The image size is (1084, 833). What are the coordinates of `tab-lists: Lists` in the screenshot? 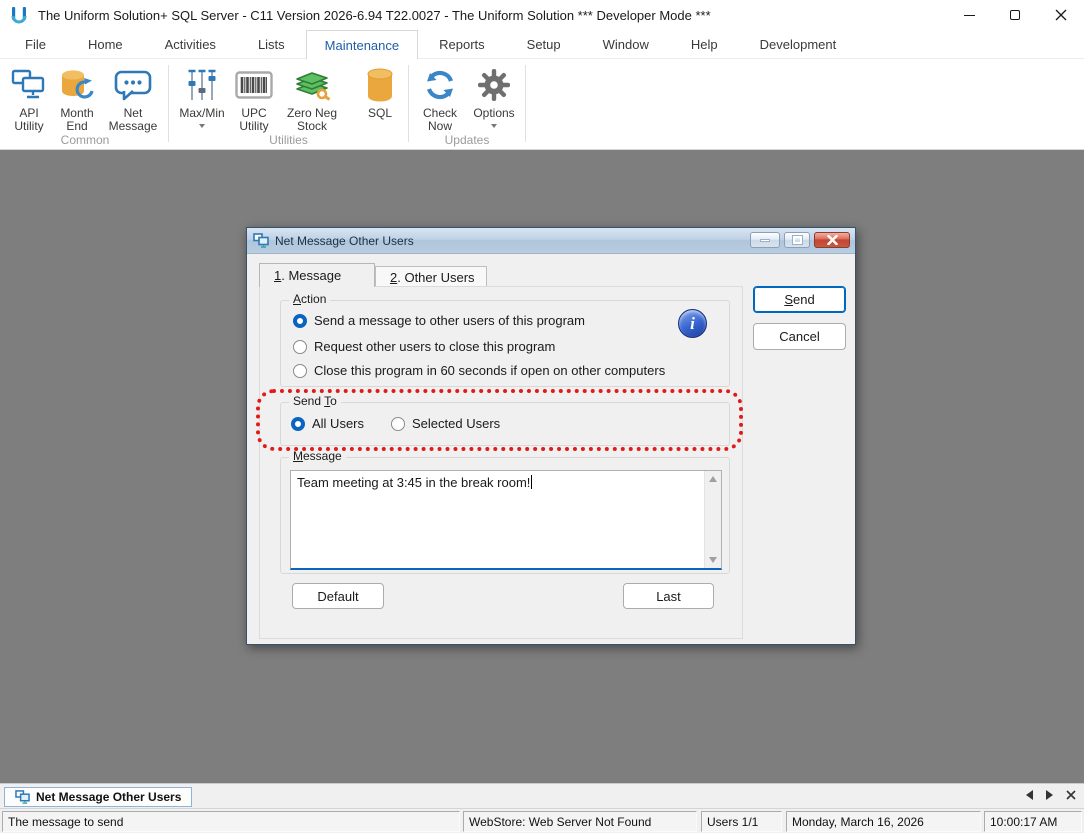 It's located at (271, 44).